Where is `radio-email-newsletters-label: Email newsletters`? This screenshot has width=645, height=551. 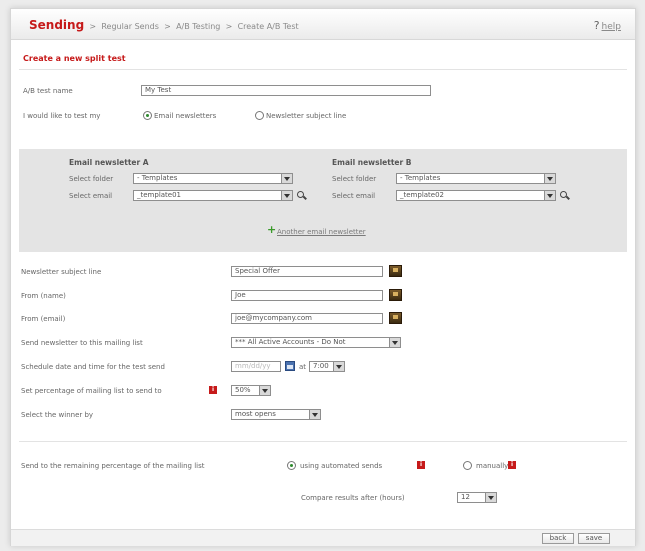
radio-email-newsletters-label: Email newsletters is located at coordinates (185, 116).